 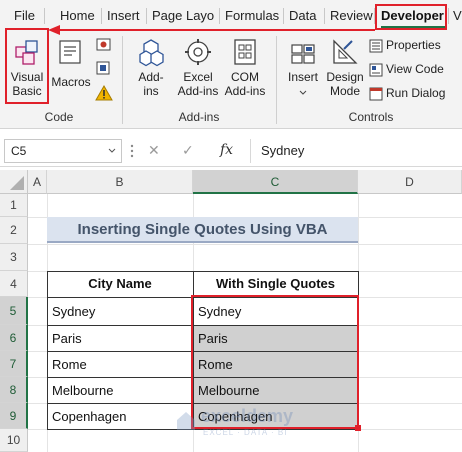 What do you see at coordinates (371, 117) in the screenshot?
I see `controls-group-label: Controls` at bounding box center [371, 117].